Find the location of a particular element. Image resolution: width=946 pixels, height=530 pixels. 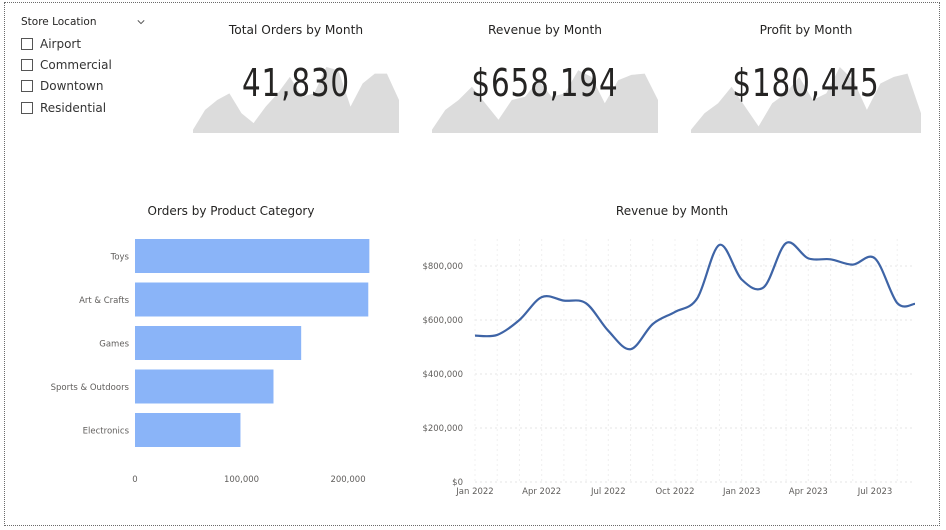

kpi-title: Revenue by Month is located at coordinates (545, 30).